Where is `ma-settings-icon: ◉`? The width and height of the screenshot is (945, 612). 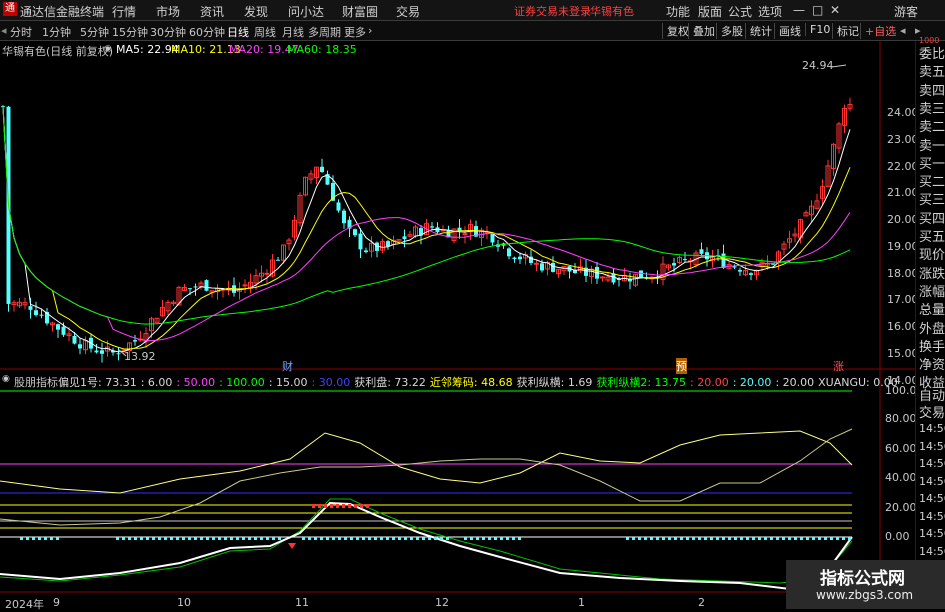 ma-settings-icon: ◉ is located at coordinates (108, 49).